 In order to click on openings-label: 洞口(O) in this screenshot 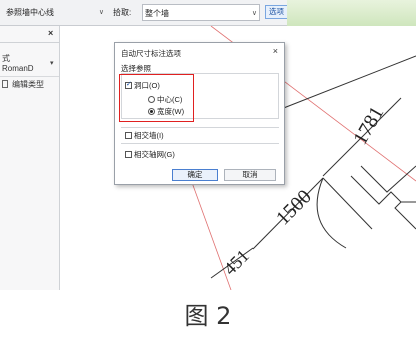, I will do `click(147, 85)`.